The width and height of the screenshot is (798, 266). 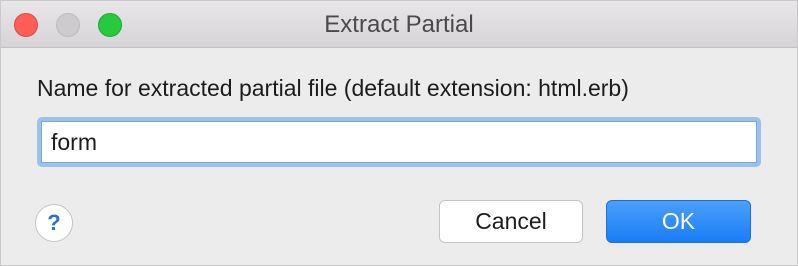 I want to click on ok-button: OK, so click(x=678, y=221).